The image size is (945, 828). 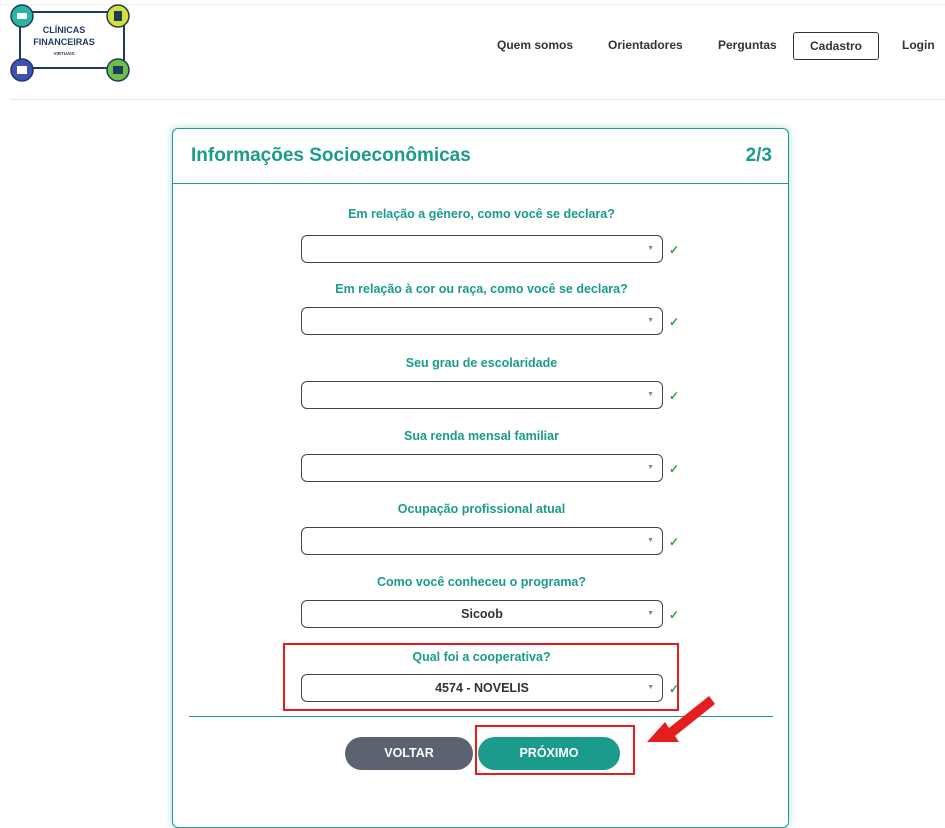 What do you see at coordinates (481, 363) in the screenshot?
I see `question-education-label: Seu grau de escolaridade` at bounding box center [481, 363].